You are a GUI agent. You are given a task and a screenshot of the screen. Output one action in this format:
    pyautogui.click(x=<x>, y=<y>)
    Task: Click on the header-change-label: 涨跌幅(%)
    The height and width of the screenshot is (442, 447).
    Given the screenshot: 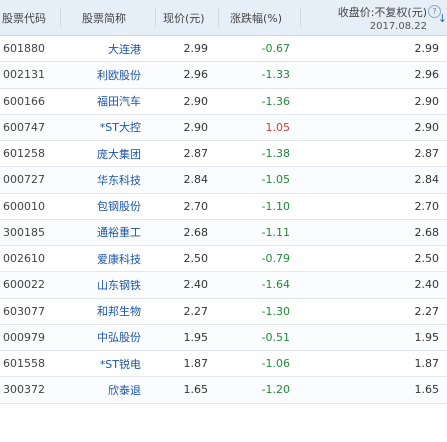 What is the action you would take?
    pyautogui.click(x=256, y=18)
    